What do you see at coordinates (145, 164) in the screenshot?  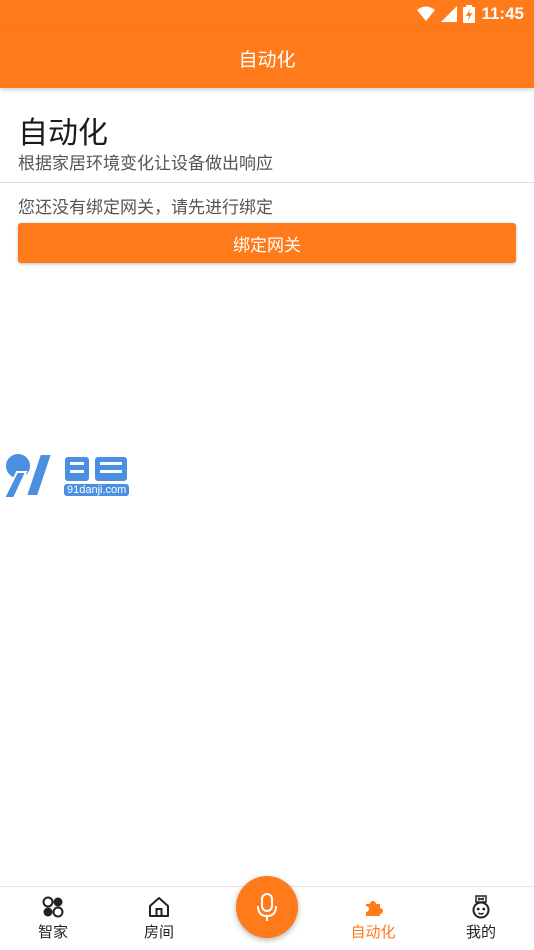 I see `page-subtitle: 根据家居环境变化让设备做出响应` at bounding box center [145, 164].